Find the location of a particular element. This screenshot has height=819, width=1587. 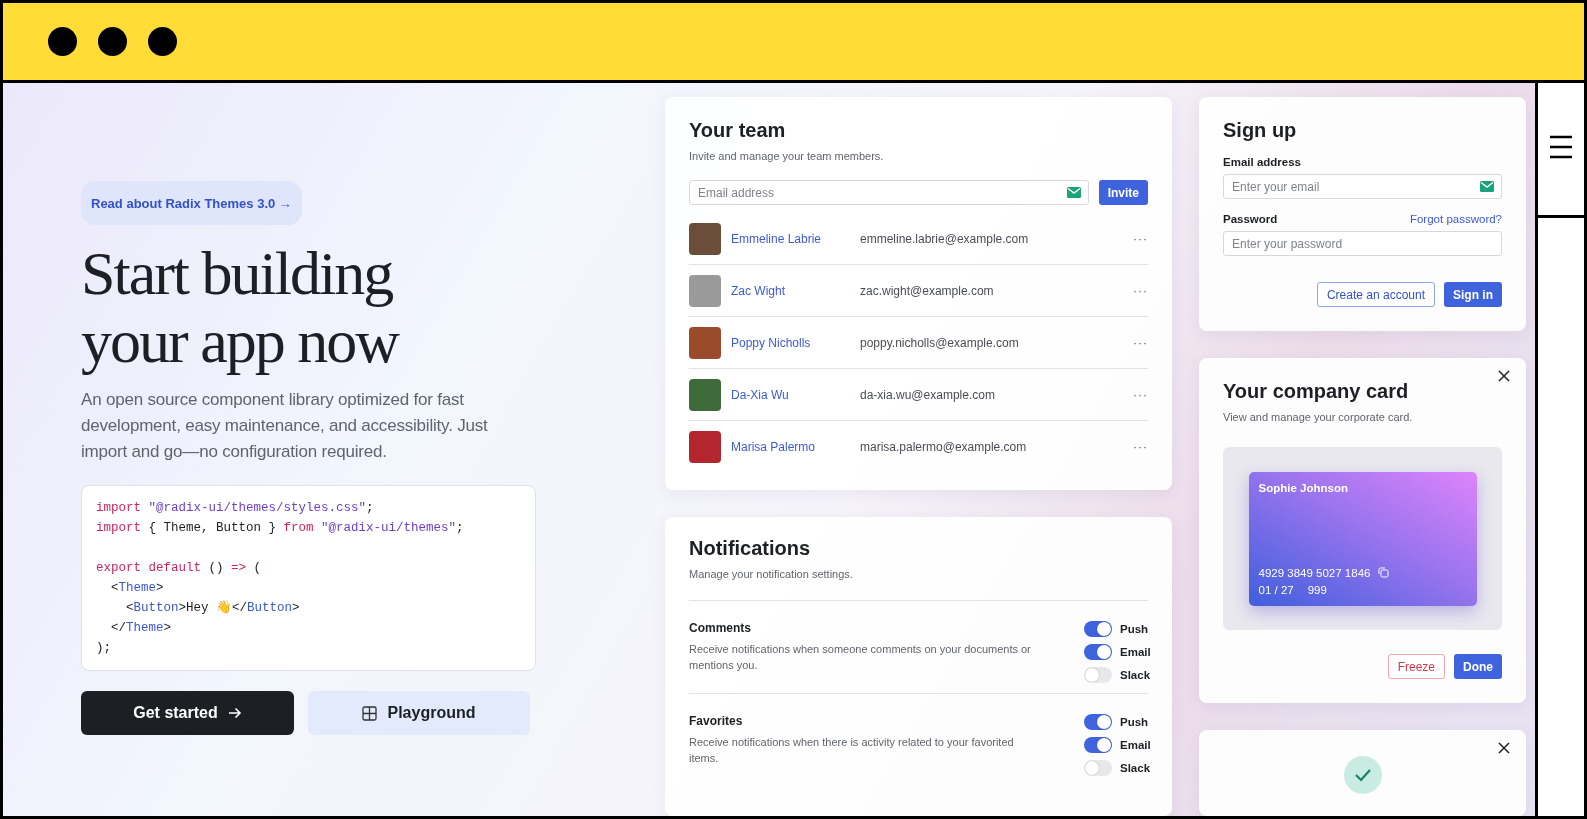

card-expiry: 01 / 27 is located at coordinates (1276, 589).